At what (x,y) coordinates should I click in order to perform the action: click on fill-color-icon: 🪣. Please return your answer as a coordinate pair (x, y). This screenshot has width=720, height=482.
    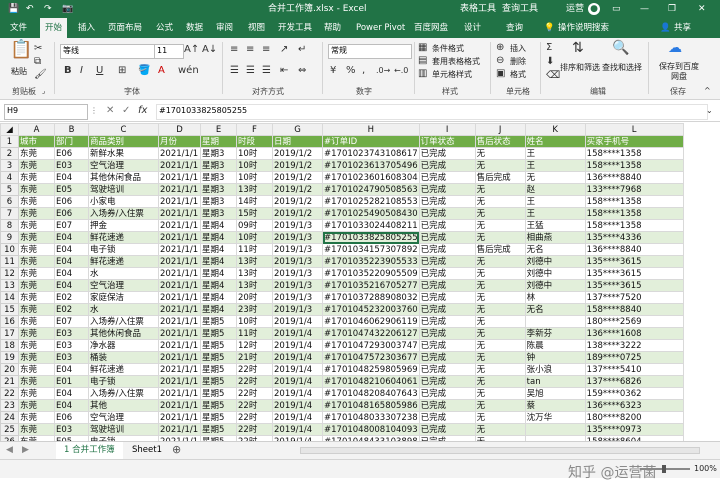
    Looking at the image, I should click on (144, 71).